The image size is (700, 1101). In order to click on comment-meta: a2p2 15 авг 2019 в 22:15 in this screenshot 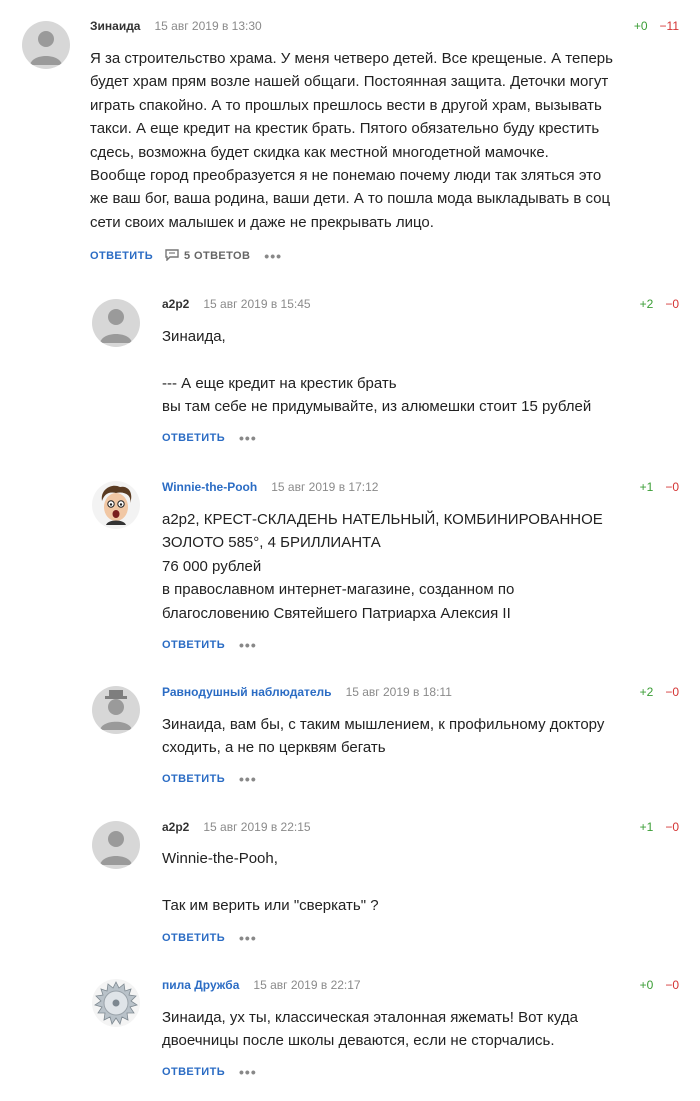, I will do `click(236, 827)`.